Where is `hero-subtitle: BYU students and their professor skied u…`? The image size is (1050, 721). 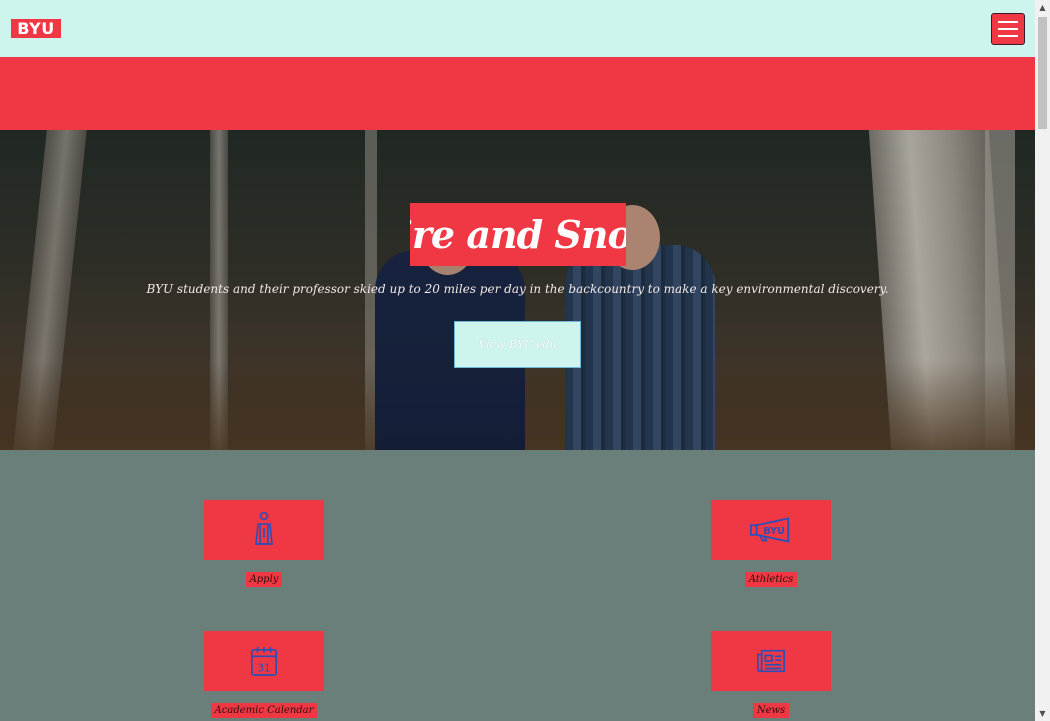 hero-subtitle: BYU students and their professor skied u… is located at coordinates (517, 289).